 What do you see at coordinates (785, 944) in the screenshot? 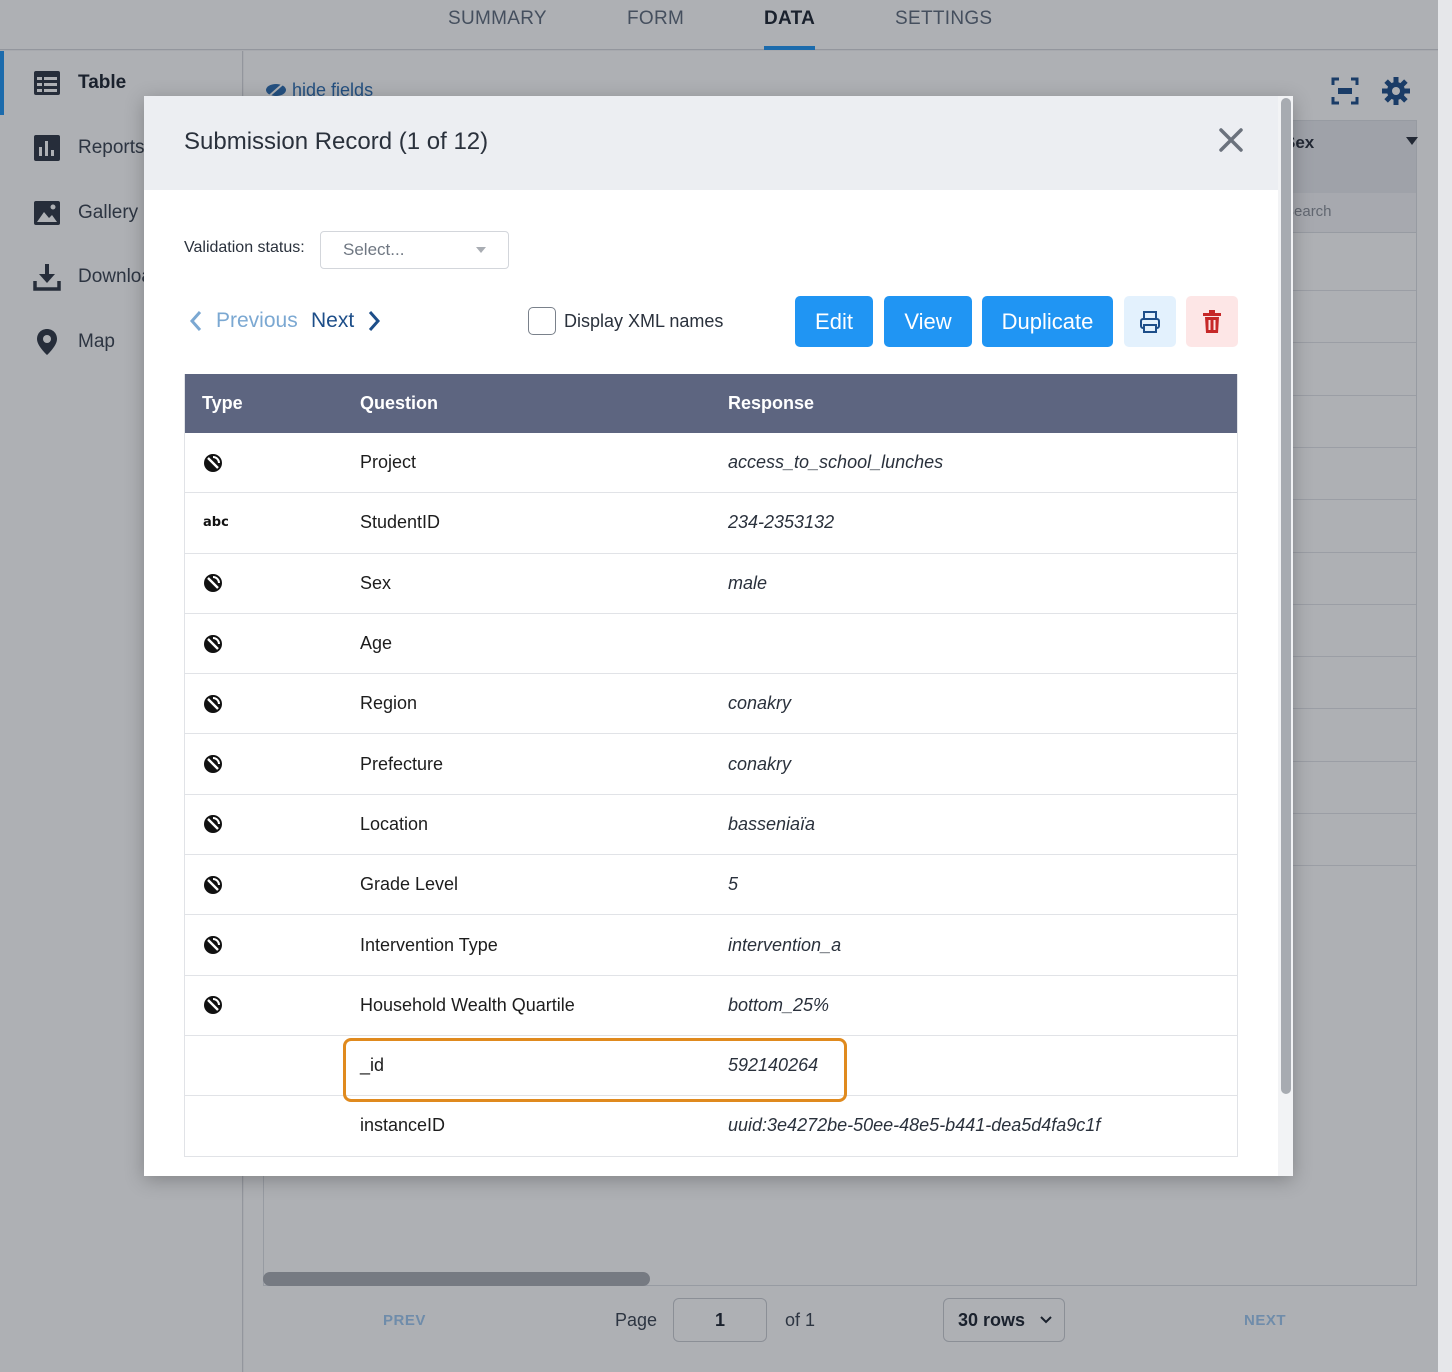
I see `response-cell: intervention_a` at bounding box center [785, 944].